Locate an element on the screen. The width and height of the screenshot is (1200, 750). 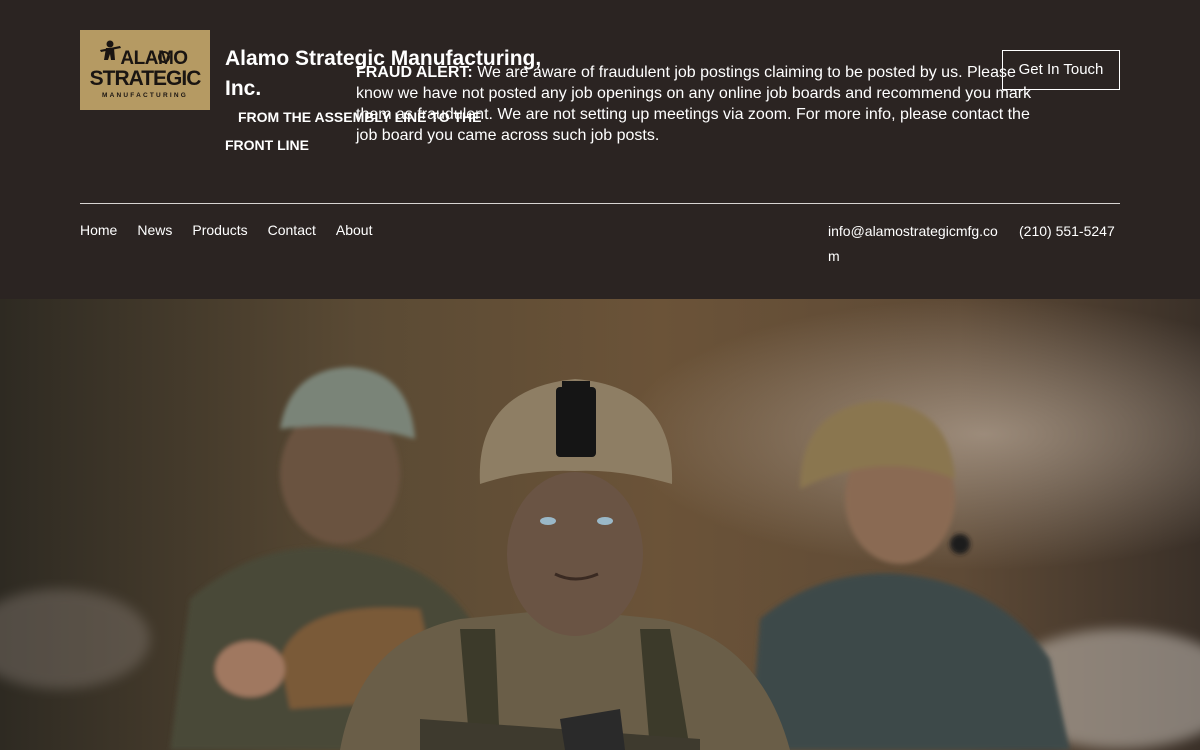
nav-item-products: Products is located at coordinates (219, 230).